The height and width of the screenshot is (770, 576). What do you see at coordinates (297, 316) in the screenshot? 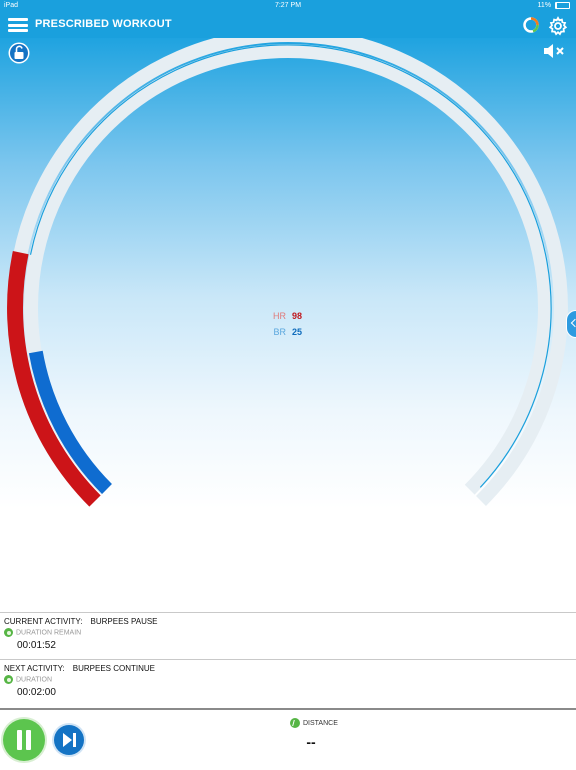
I see `hr-value: 98` at bounding box center [297, 316].